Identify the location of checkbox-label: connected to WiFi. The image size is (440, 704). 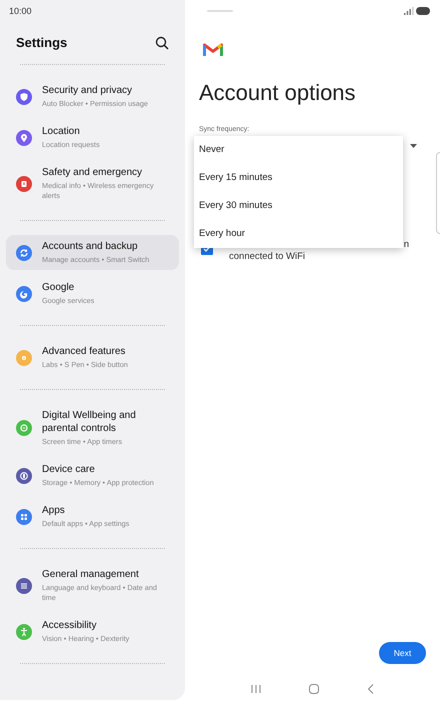
(267, 257).